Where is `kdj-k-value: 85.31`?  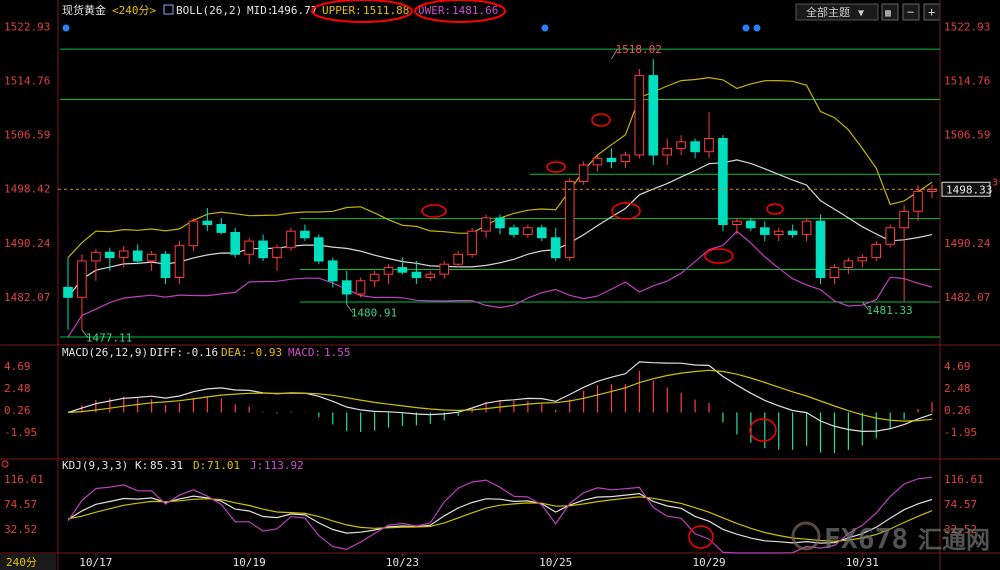 kdj-k-value: 85.31 is located at coordinates (166, 465).